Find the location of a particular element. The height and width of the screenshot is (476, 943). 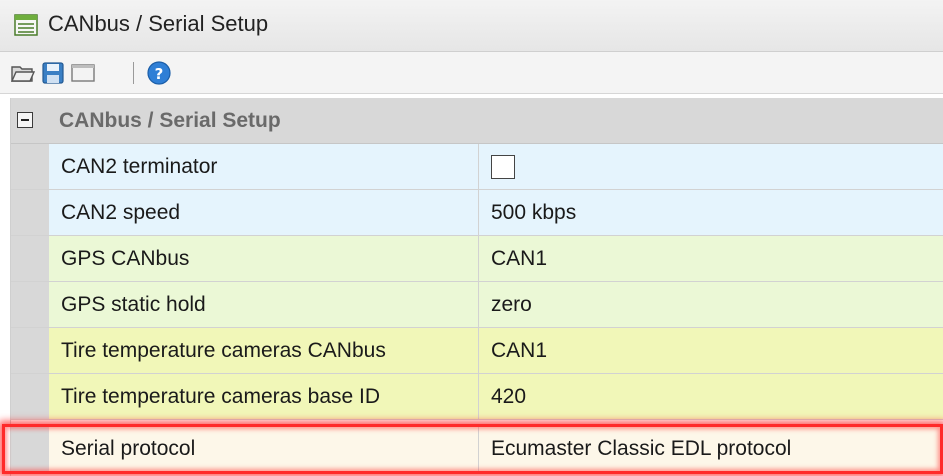

property-row-tire-temp-base-id: Tire temperature cameras base ID 420 is located at coordinates (477, 397).